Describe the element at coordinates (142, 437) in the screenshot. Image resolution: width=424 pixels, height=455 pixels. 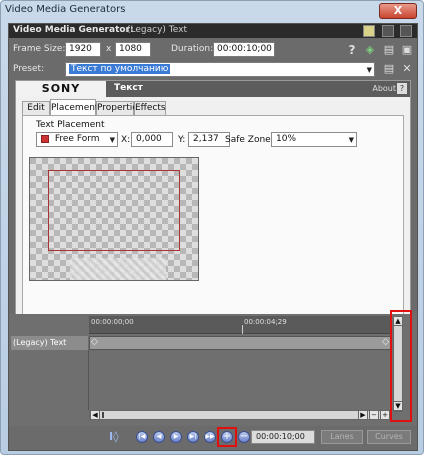
I see `first-keyframe-icon: |◀` at that location.